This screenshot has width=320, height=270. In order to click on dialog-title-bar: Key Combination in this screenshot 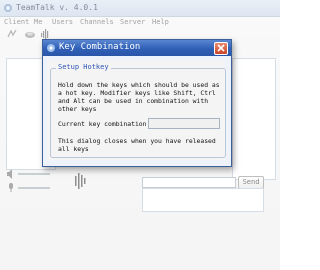, I will do `click(137, 48)`.